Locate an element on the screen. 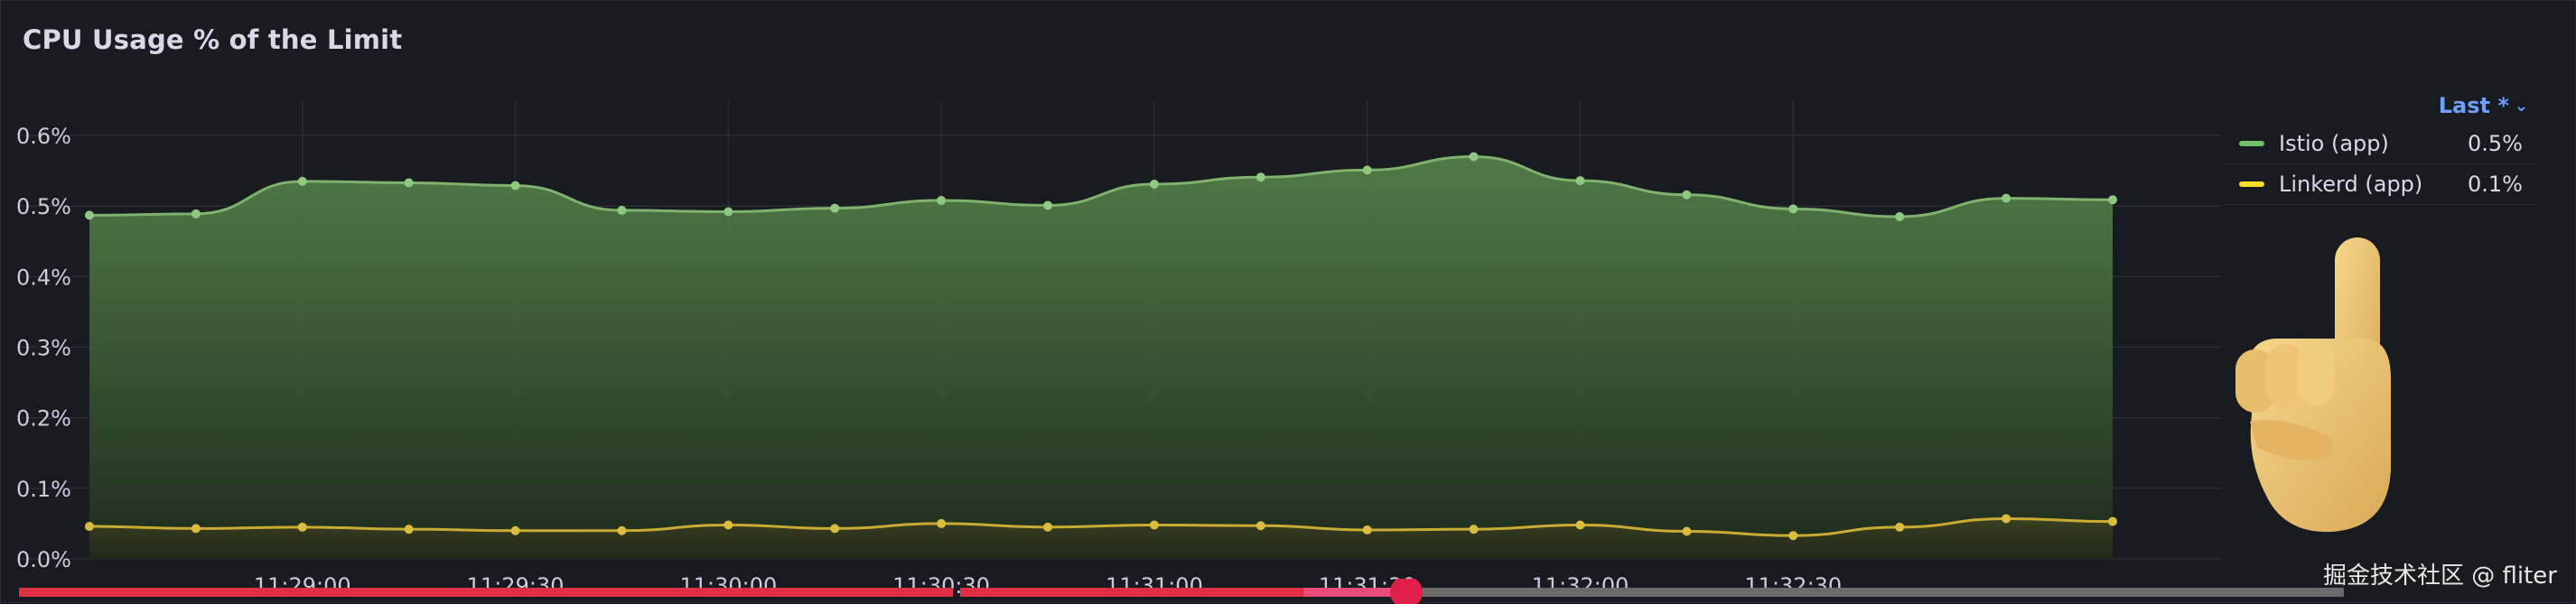 The height and width of the screenshot is (604, 2576). legend-item-linkerd: Linkerd (app) 0.1% is located at coordinates (2381, 184).